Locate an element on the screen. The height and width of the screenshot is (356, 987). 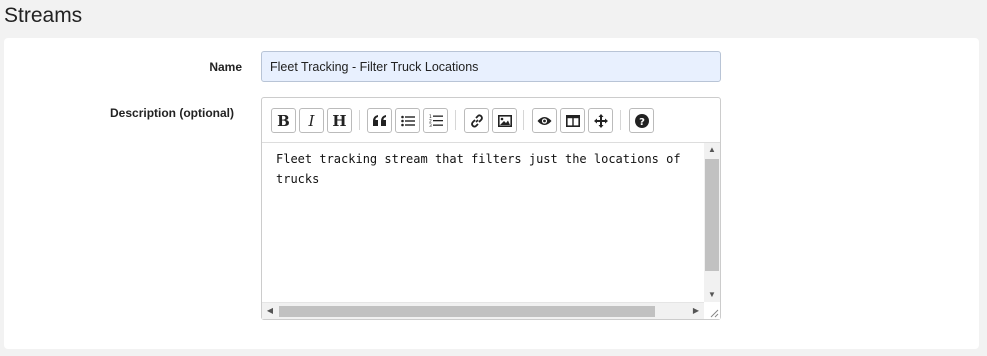
vertical-scrollbar: ▲ ▼ is located at coordinates (712, 222).